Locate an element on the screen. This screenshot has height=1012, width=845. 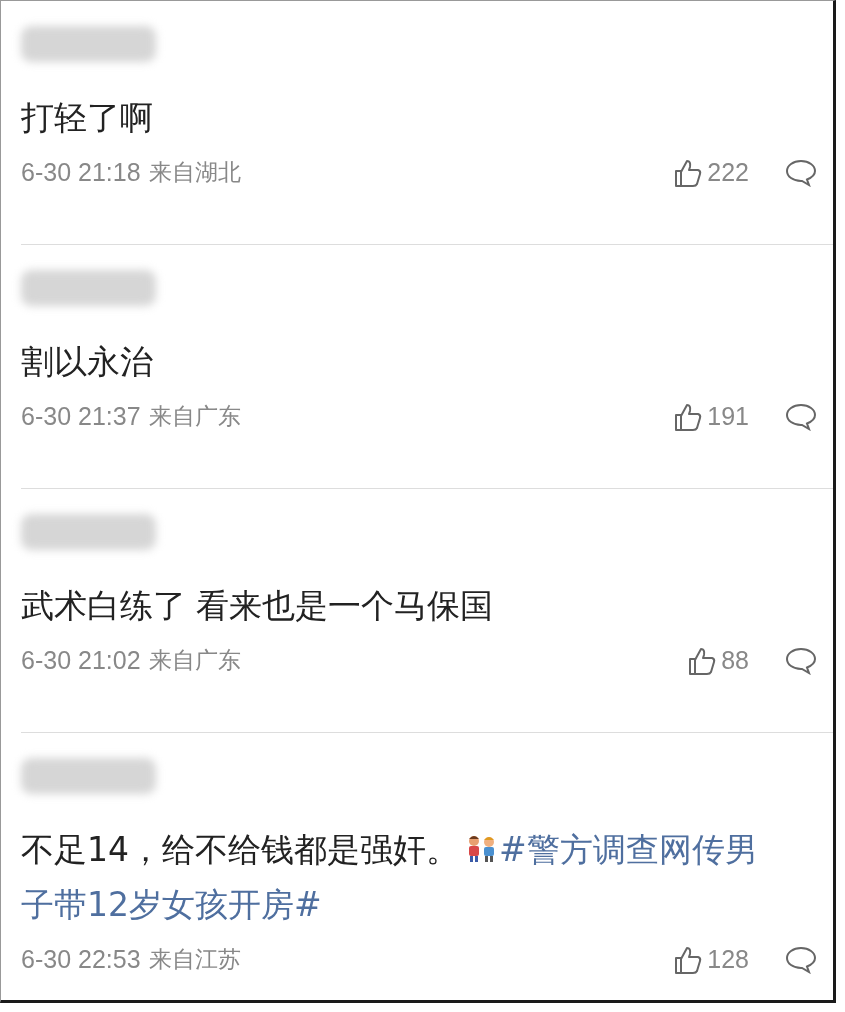
comment-time: 6-30 21:02 is located at coordinates (81, 660).